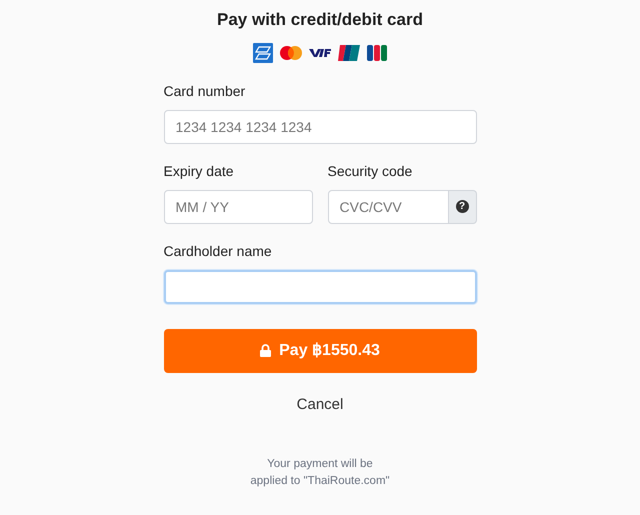  Describe the element at coordinates (238, 207) in the screenshot. I see `input-field: MM / YY` at that location.